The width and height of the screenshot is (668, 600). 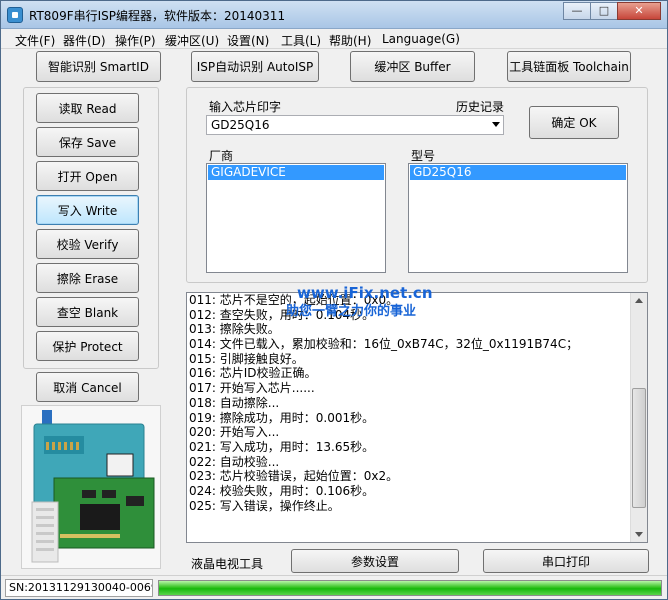 I want to click on serial-print-button: 串口打印, so click(x=566, y=561).